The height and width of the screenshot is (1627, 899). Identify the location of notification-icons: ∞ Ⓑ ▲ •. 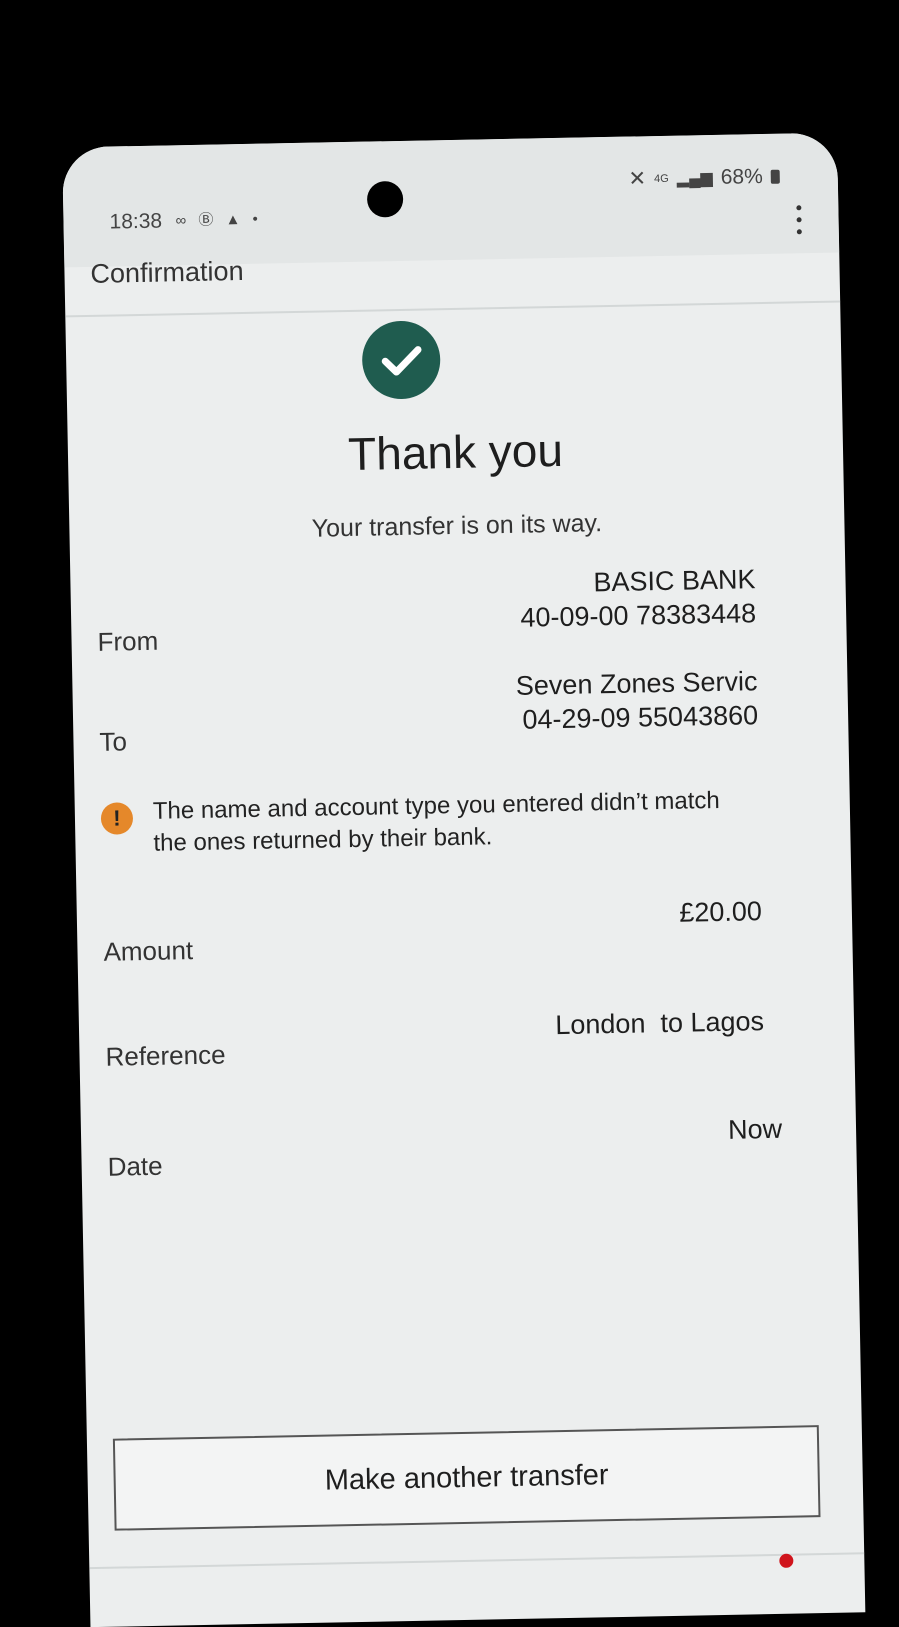
(218, 220).